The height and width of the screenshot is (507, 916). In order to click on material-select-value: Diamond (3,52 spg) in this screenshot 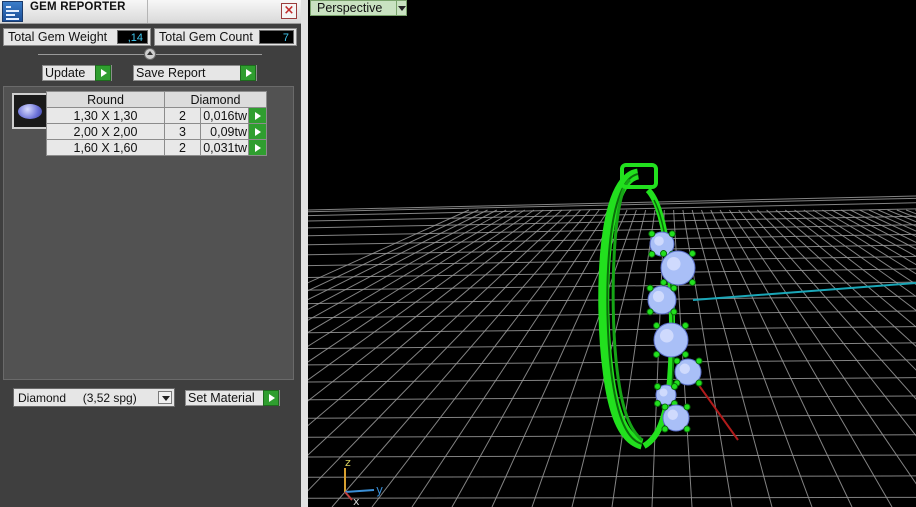, I will do `click(77, 398)`.